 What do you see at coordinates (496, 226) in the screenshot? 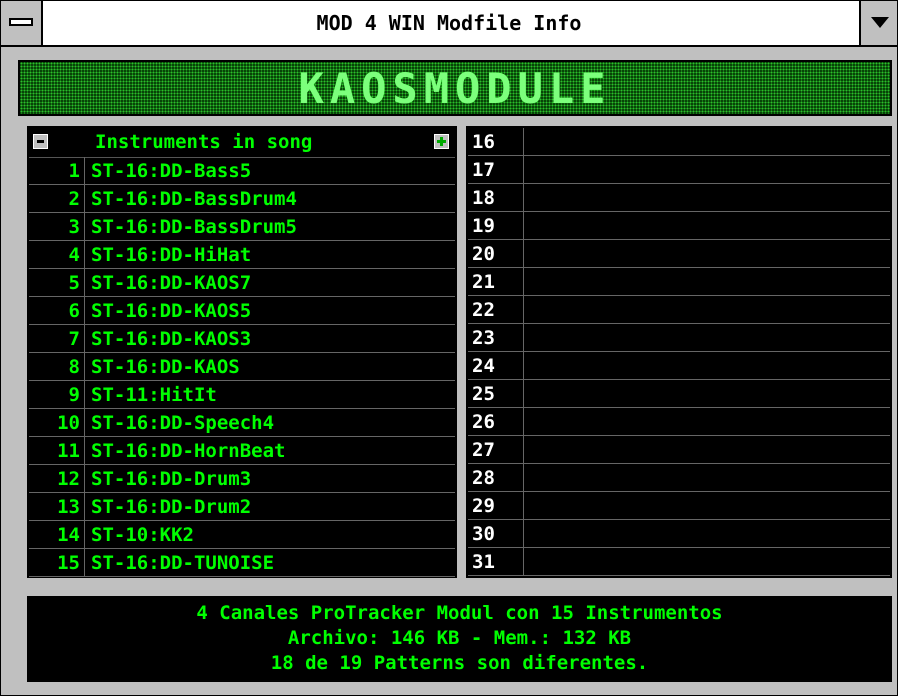
I see `instrument-number: 19` at bounding box center [496, 226].